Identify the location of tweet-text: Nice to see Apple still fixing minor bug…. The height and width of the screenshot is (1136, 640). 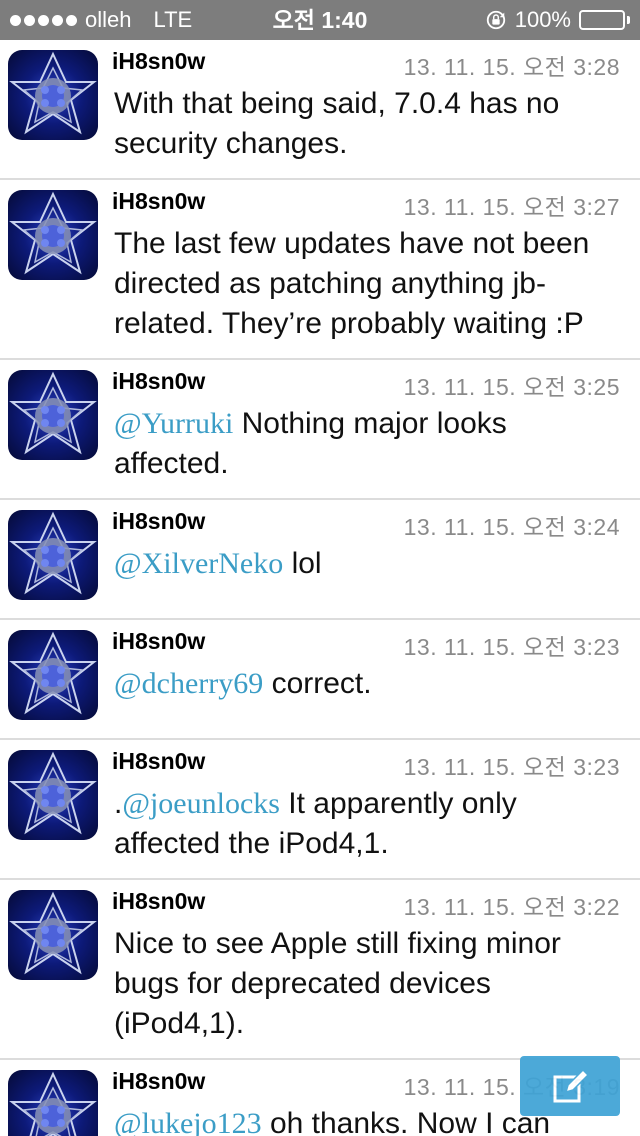
(370, 984).